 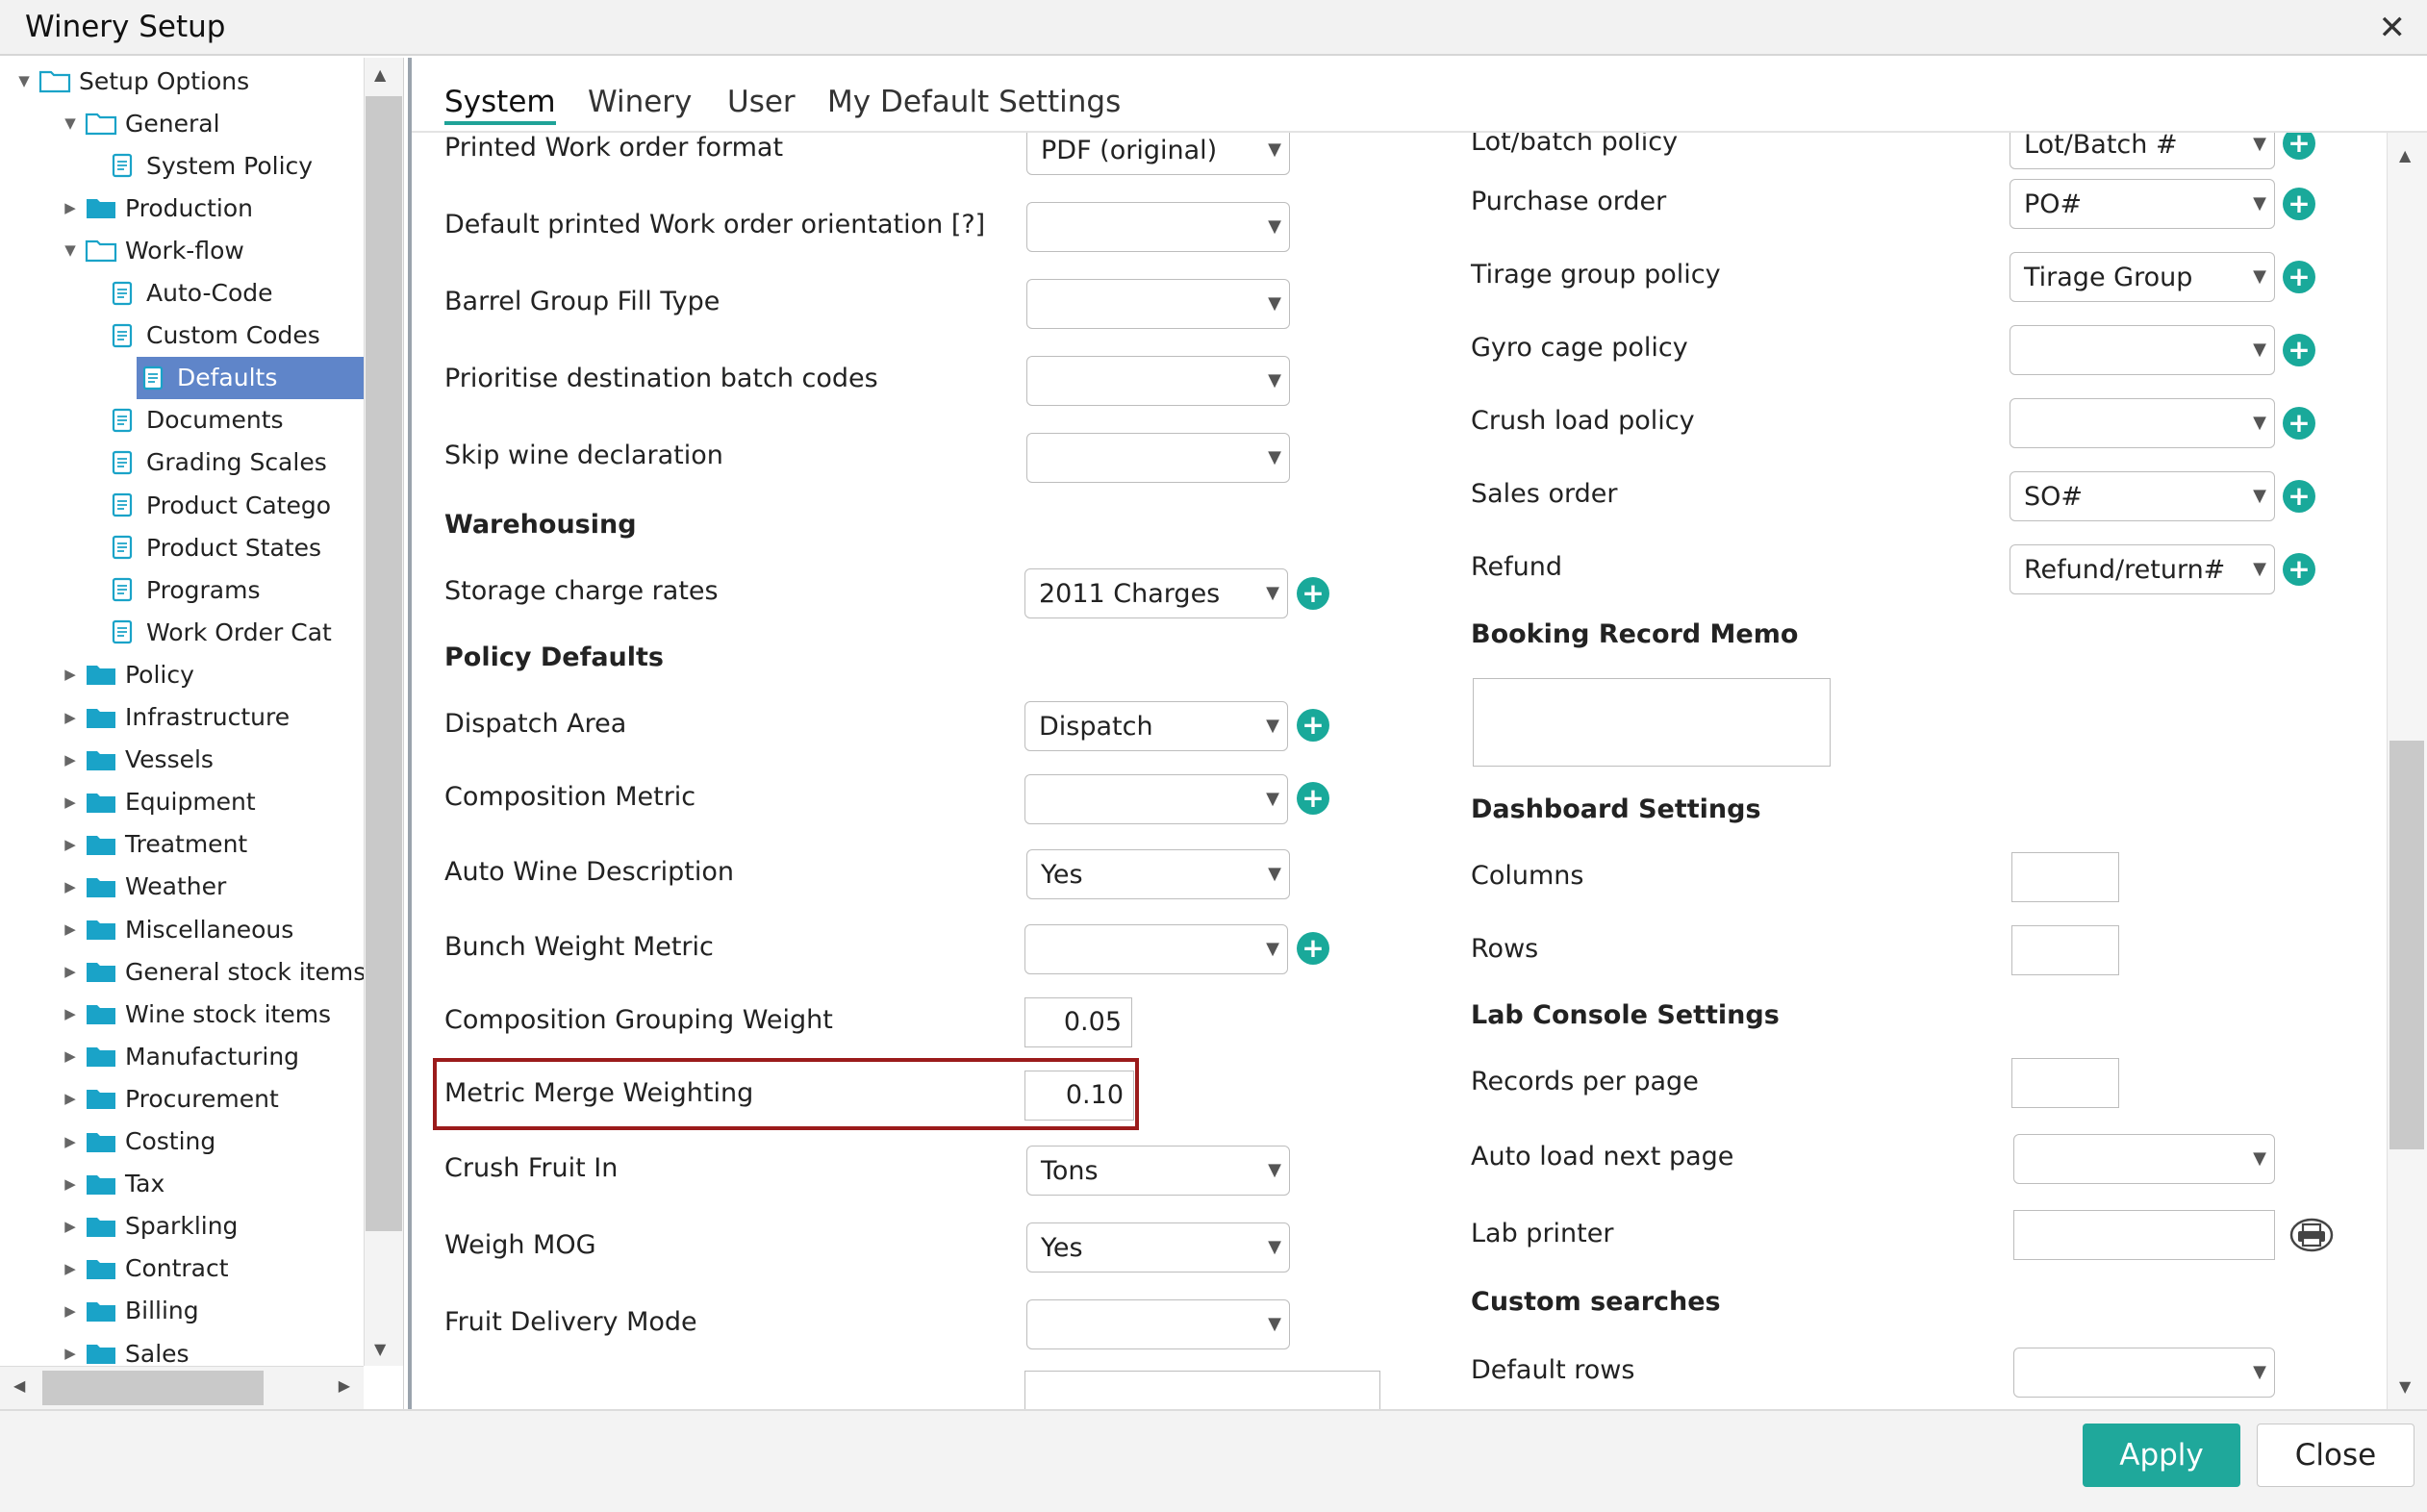 What do you see at coordinates (195, 420) in the screenshot?
I see `tree-item: Documents` at bounding box center [195, 420].